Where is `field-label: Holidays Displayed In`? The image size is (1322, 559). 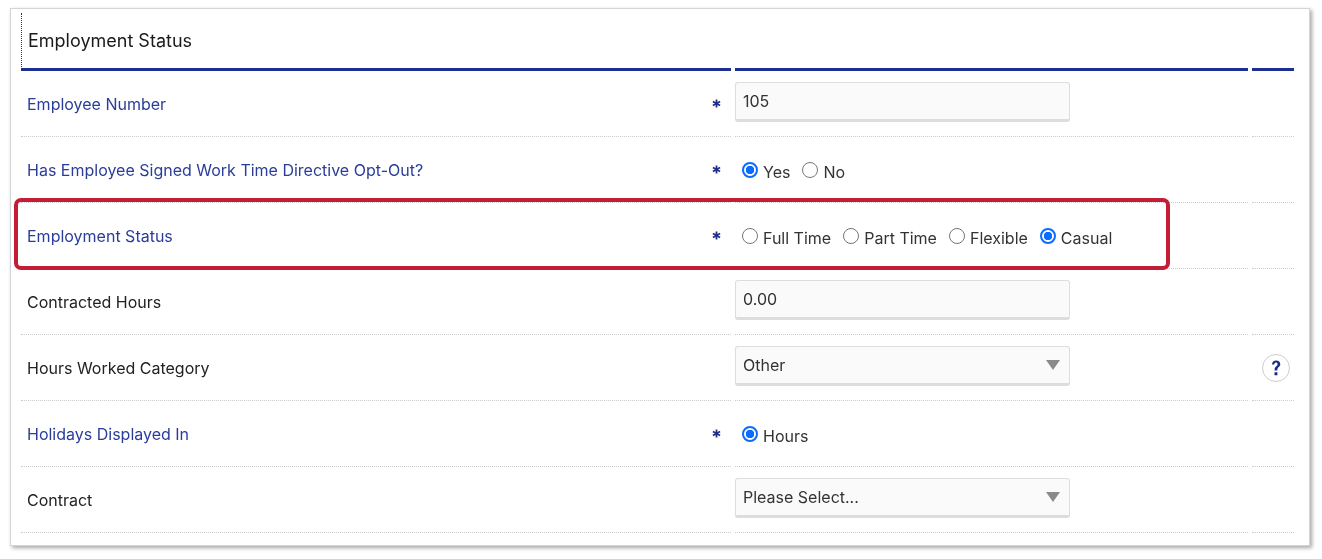
field-label: Holidays Displayed In is located at coordinates (108, 433).